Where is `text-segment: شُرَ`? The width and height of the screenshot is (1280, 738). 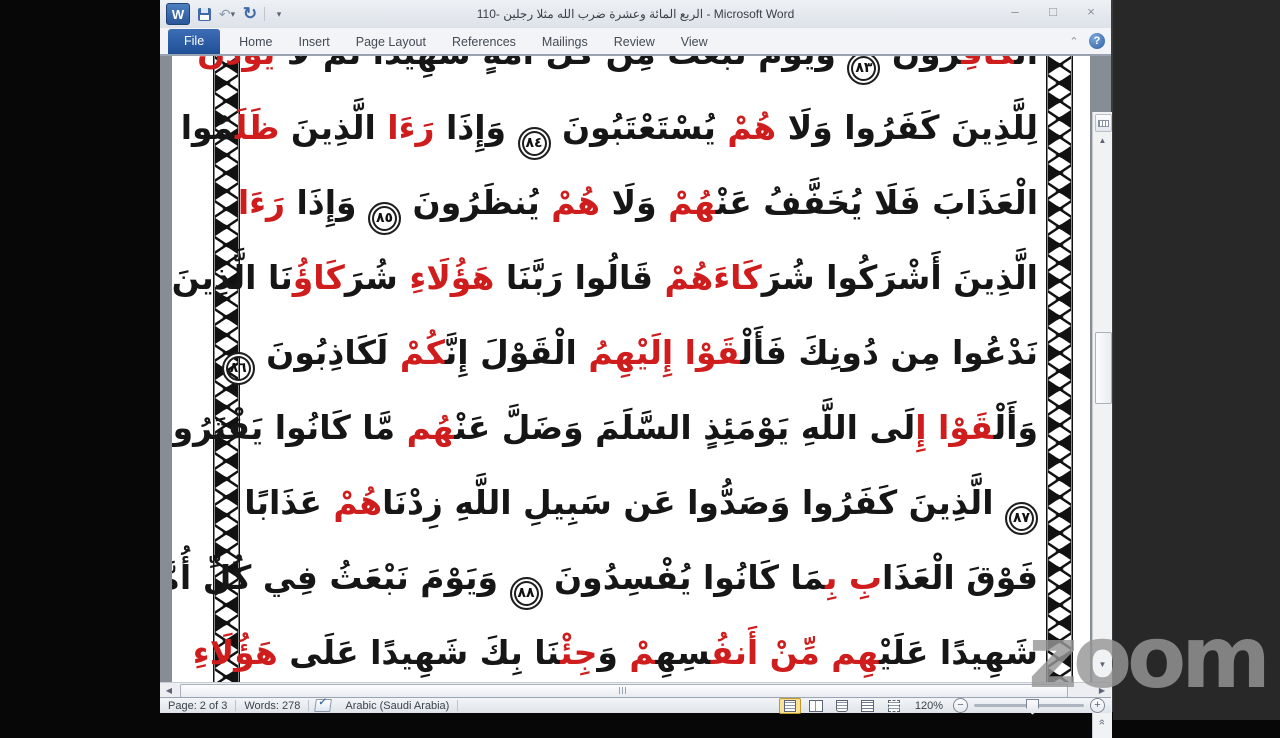 text-segment: شُرَ is located at coordinates (377, 277).